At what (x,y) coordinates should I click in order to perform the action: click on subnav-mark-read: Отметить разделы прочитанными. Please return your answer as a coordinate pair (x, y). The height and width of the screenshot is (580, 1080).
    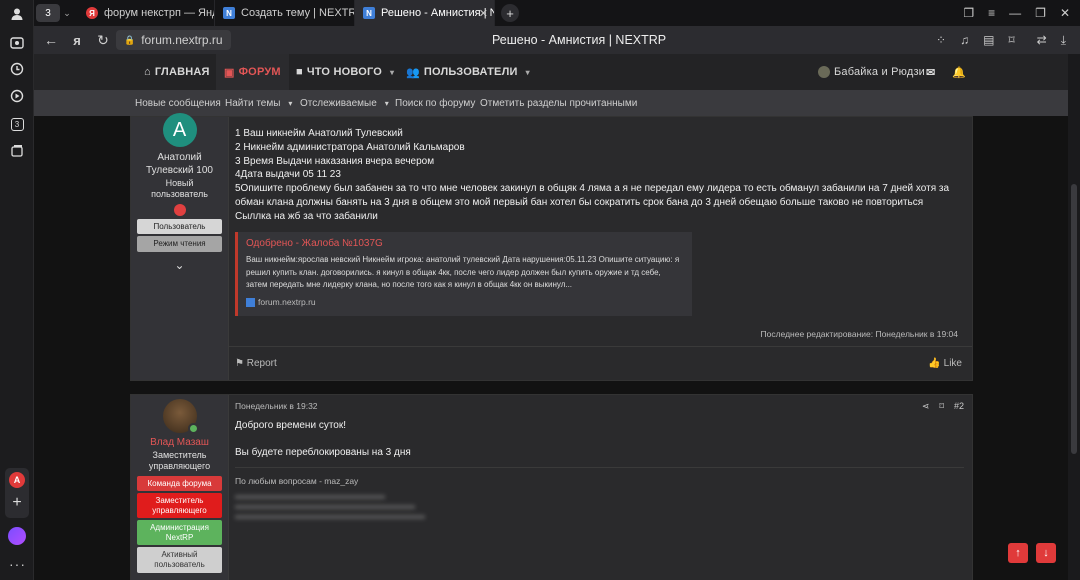
    Looking at the image, I should click on (558, 103).